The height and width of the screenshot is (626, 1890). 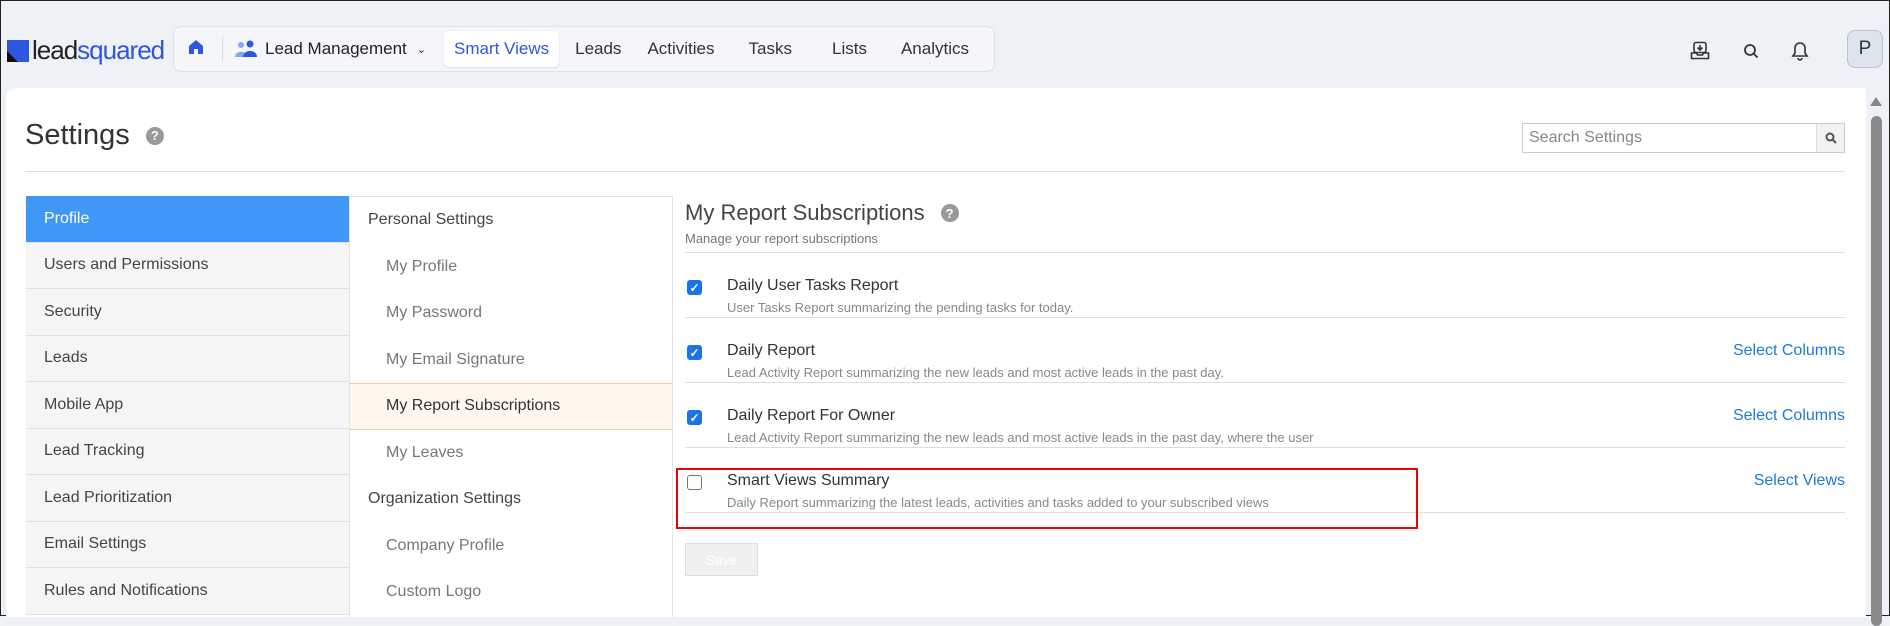 I want to click on select-views-link: Select Views, so click(x=1799, y=481).